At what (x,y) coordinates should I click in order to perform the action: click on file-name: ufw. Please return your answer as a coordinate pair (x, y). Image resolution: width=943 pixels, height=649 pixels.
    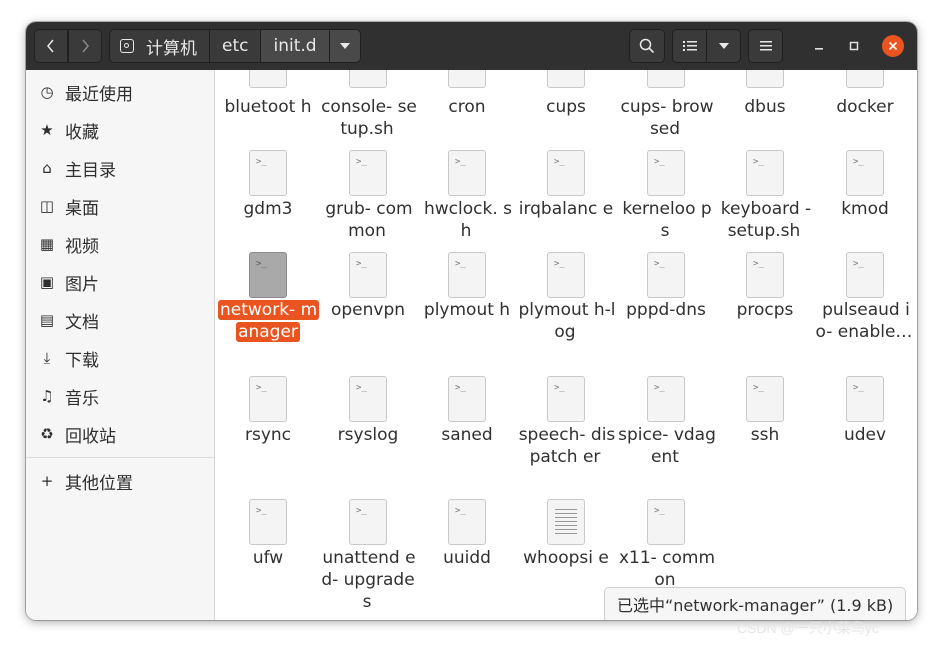
    Looking at the image, I should click on (268, 558).